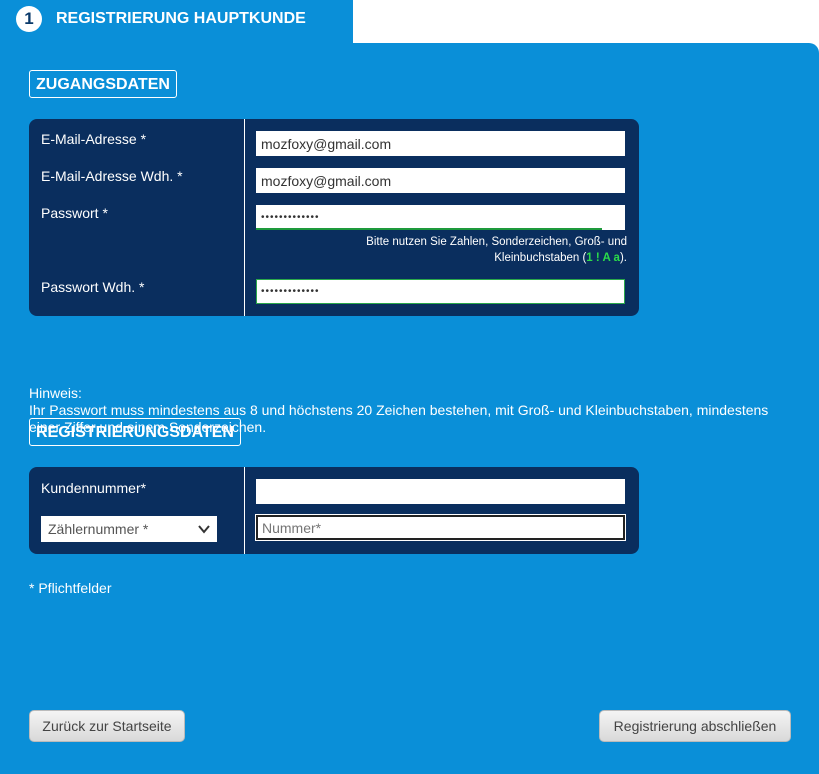  What do you see at coordinates (440, 527) in the screenshot?
I see `meter-number-field` at bounding box center [440, 527].